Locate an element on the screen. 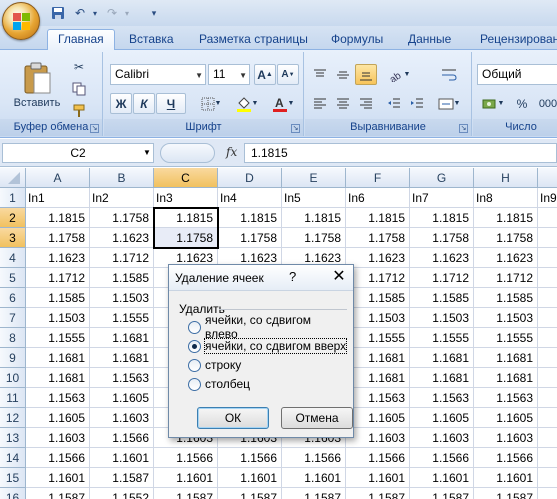 The width and height of the screenshot is (557, 499). cell-b14: 1.1601 is located at coordinates (122, 458).